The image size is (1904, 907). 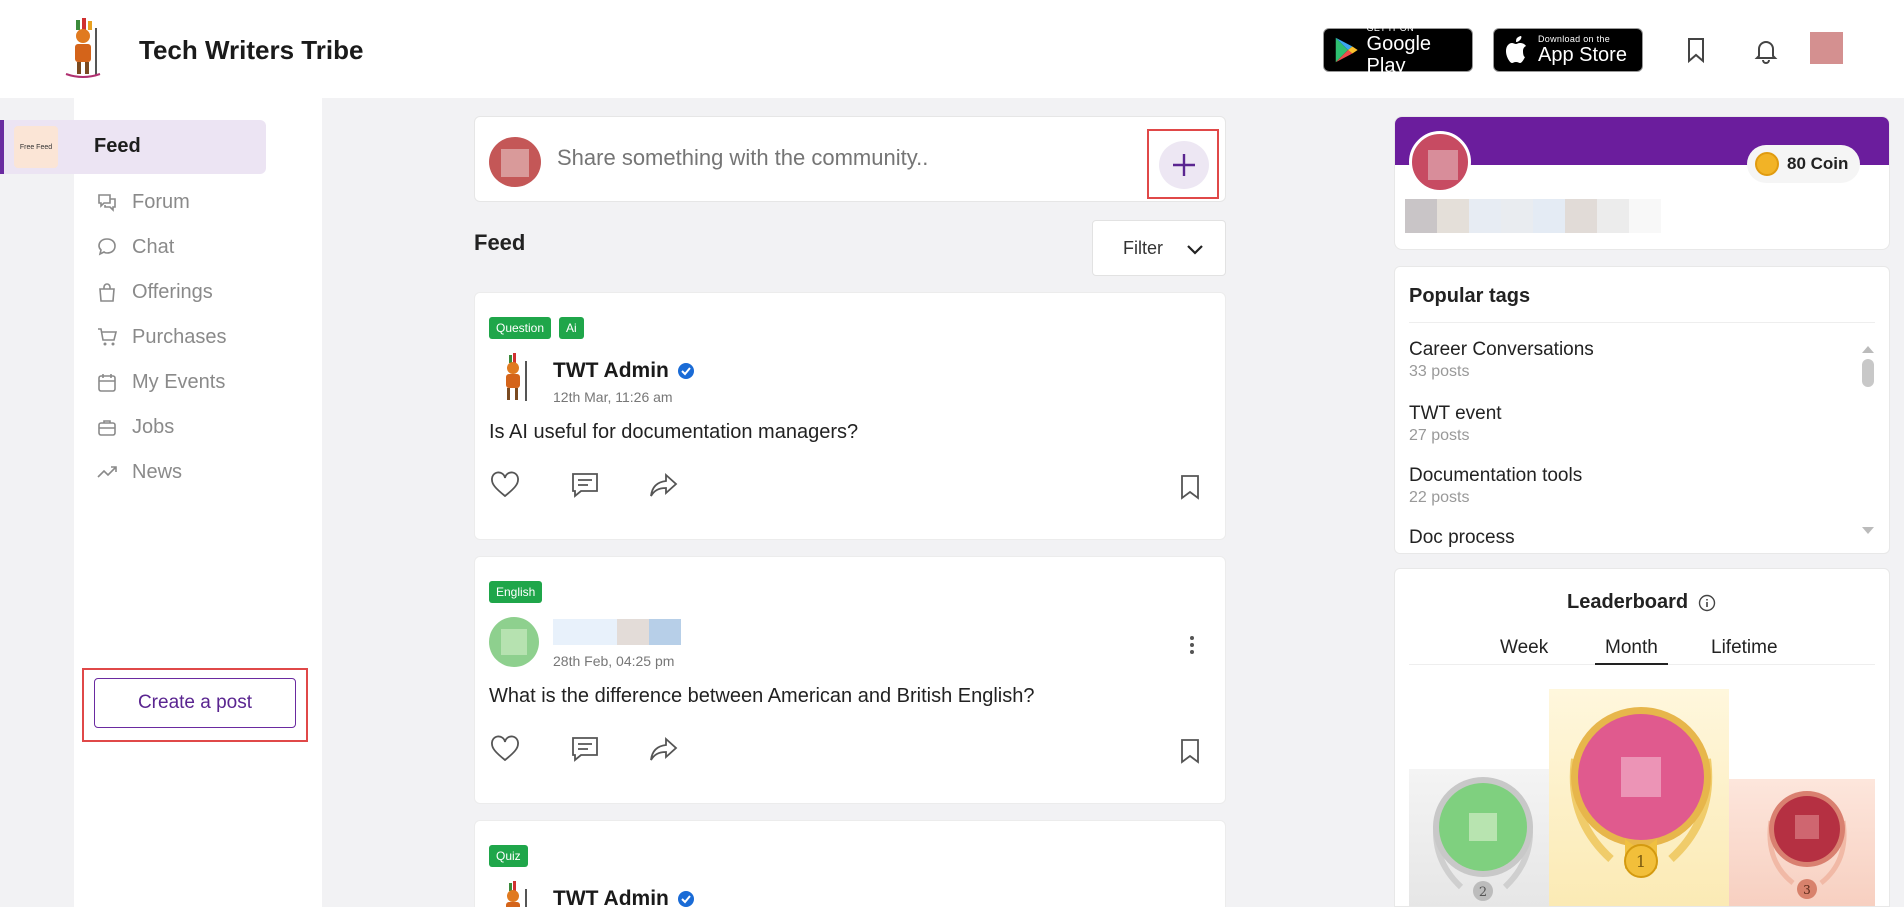 I want to click on forum-icon, so click(x=107, y=203).